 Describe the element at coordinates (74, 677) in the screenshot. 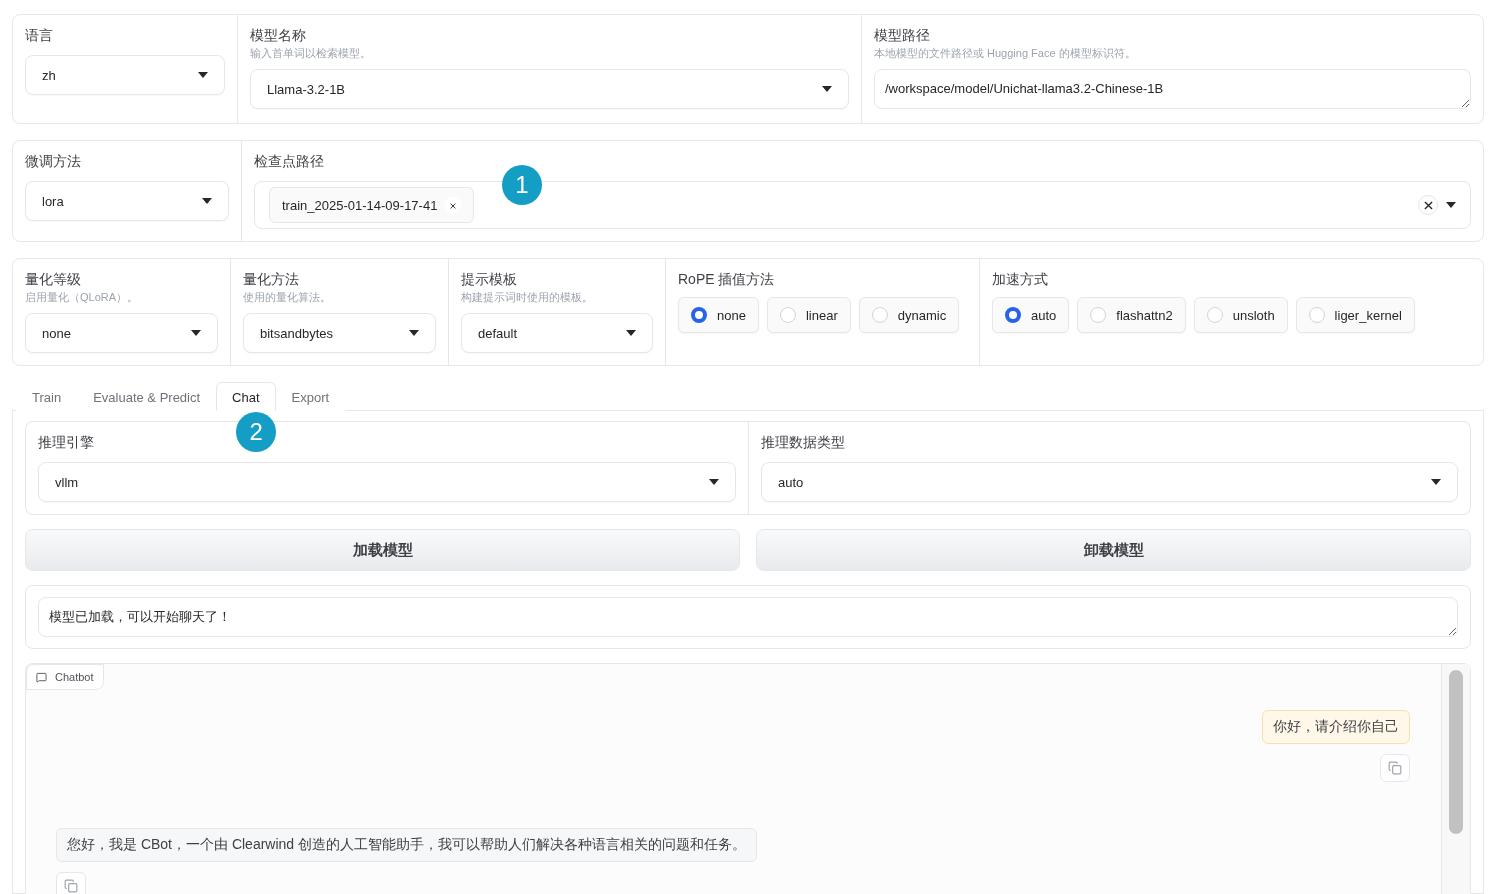

I see `chatbot-label: Chatbot` at that location.